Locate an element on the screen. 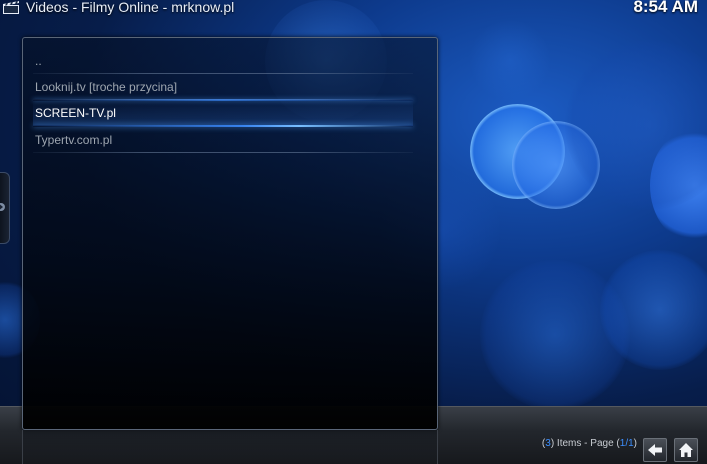 Image resolution: width=707 pixels, height=464 pixels. list-item-label: Typertv.com.pl is located at coordinates (74, 140).